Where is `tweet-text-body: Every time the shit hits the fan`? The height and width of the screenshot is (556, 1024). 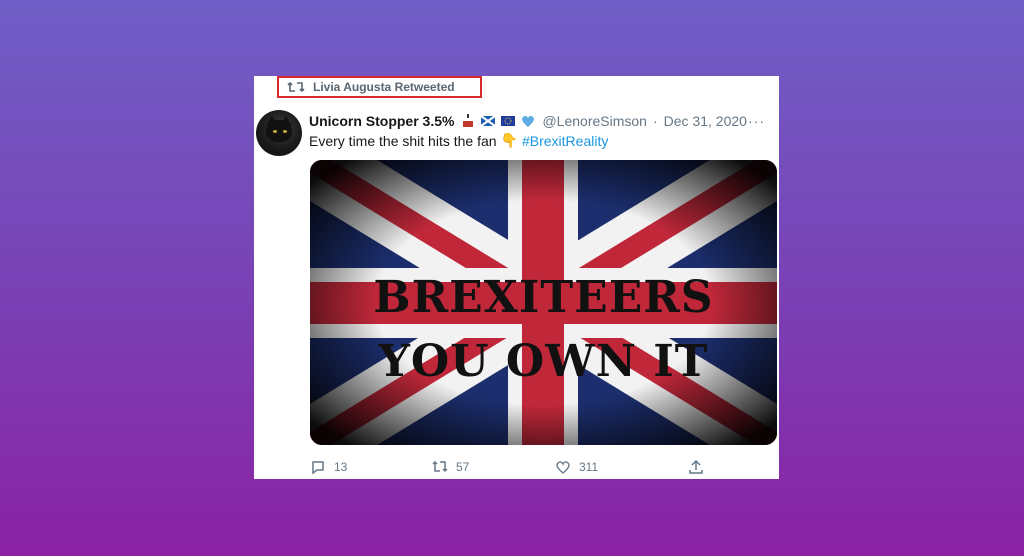 tweet-text-body: Every time the shit hits the fan is located at coordinates (403, 140).